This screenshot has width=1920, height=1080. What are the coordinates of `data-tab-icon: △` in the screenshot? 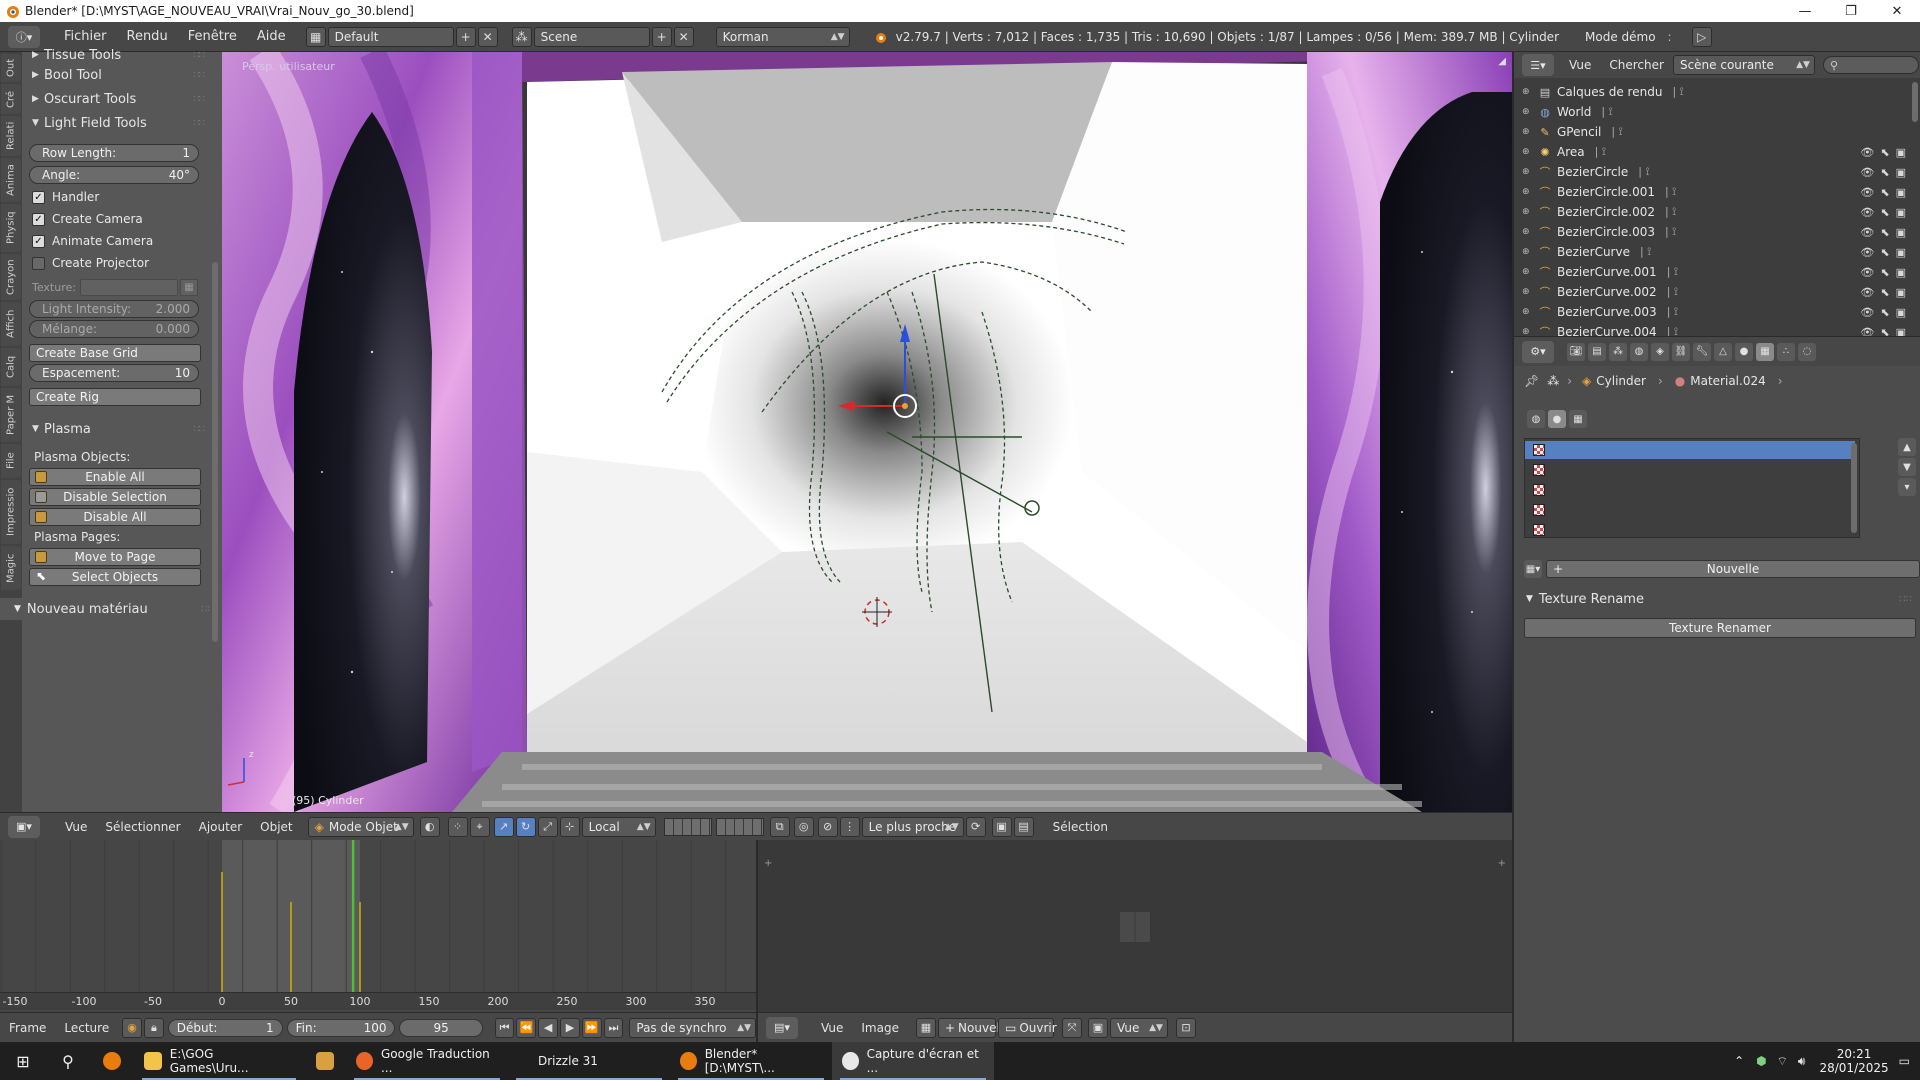 It's located at (1723, 351).